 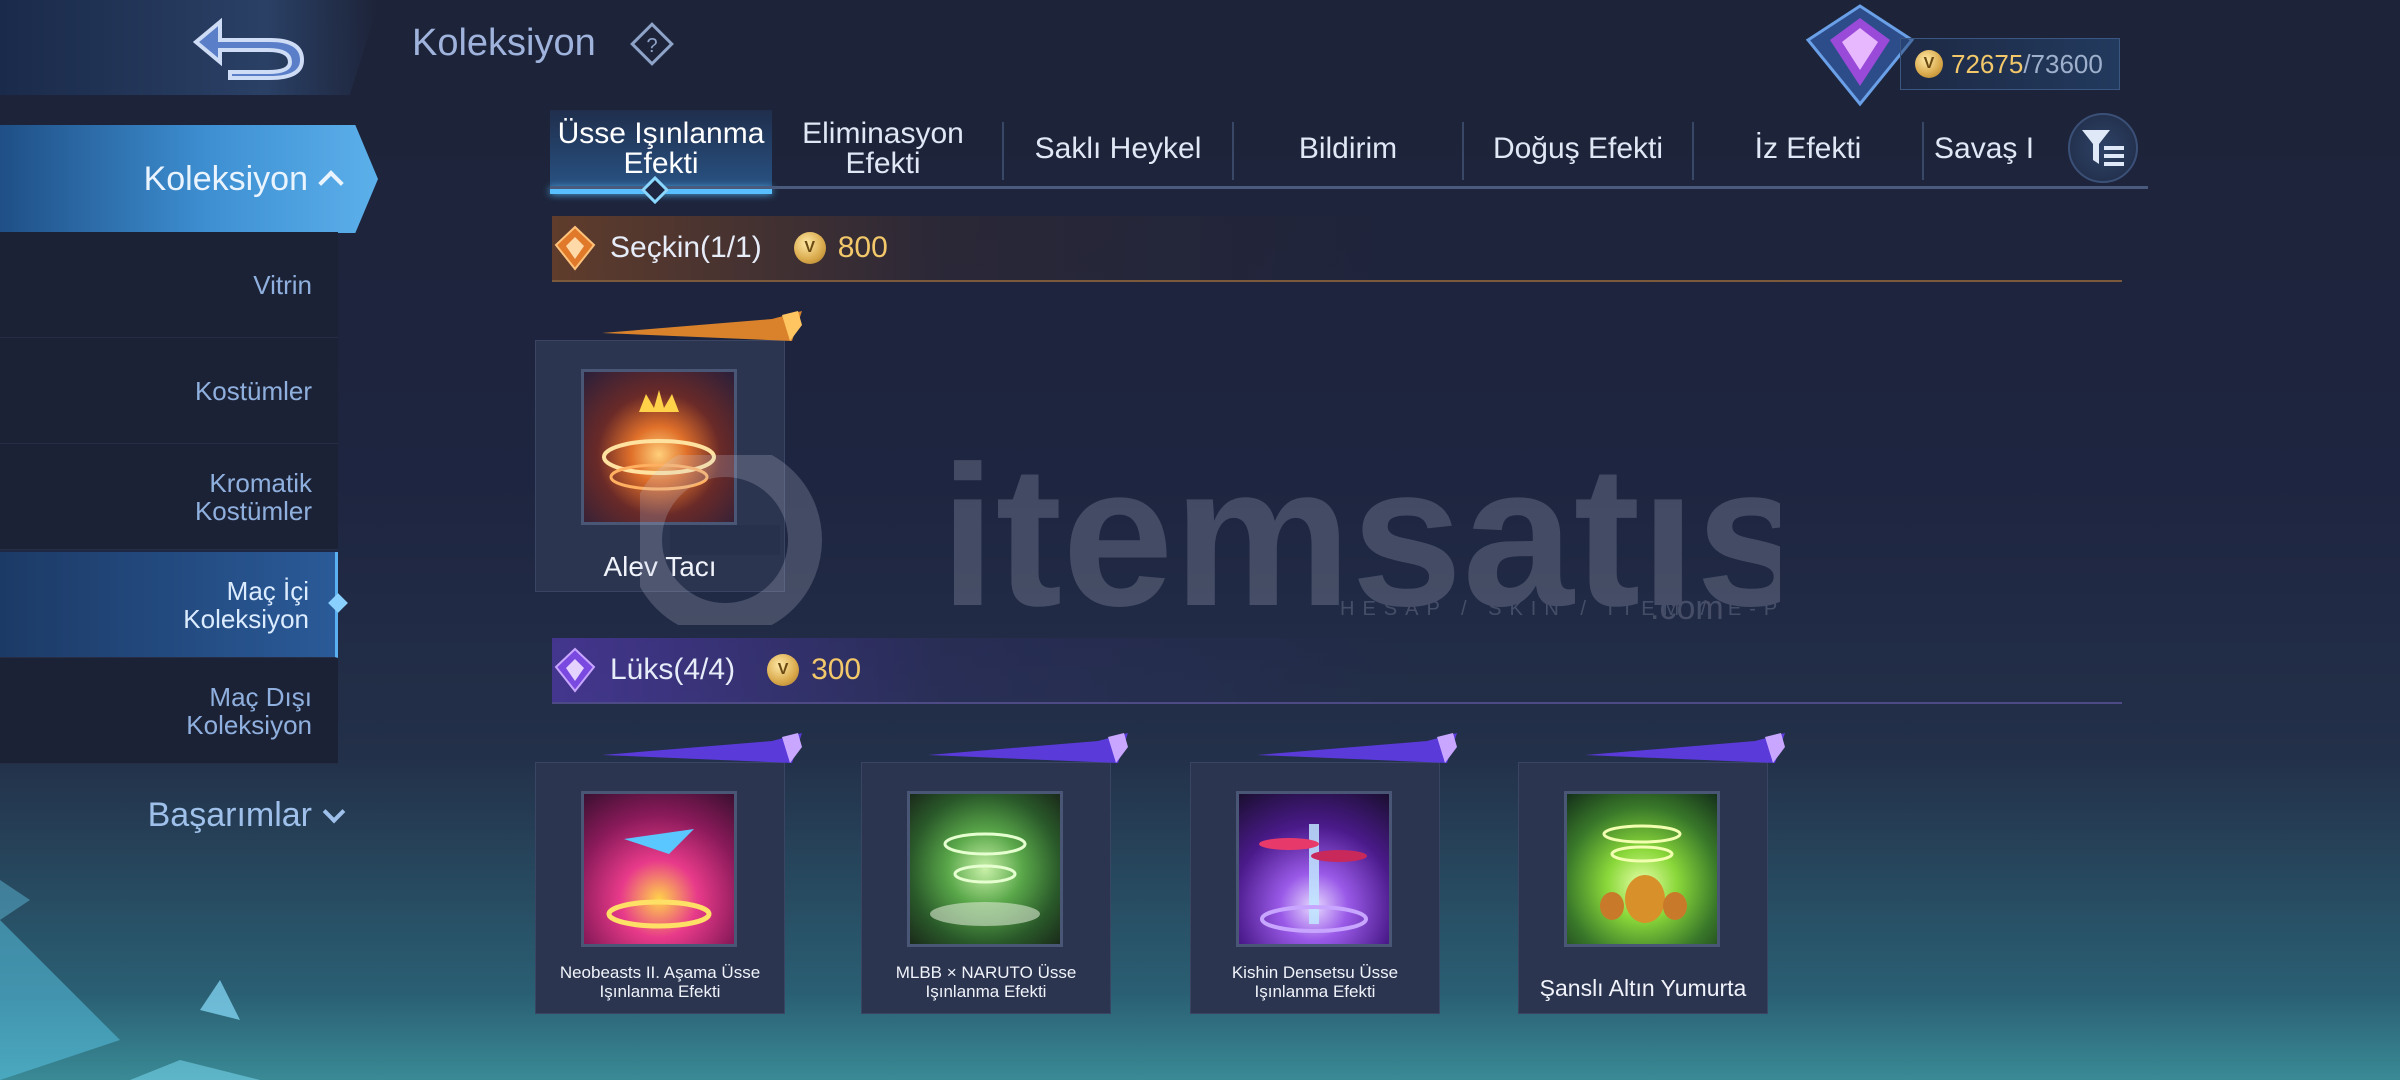 I want to click on chevron-up-icon, so click(x=331, y=183).